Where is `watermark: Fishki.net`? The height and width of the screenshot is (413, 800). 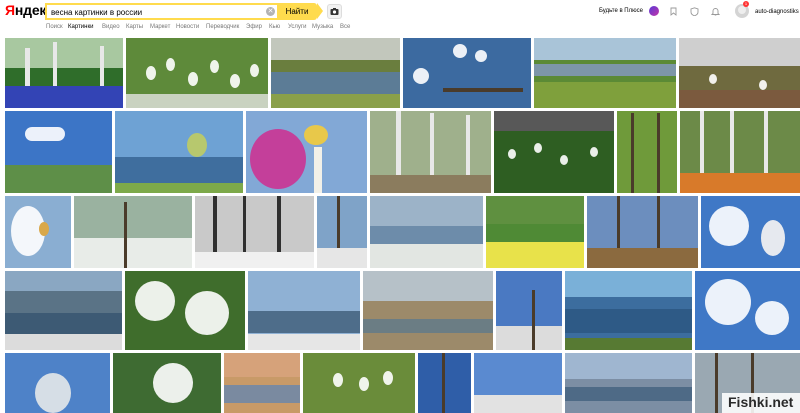 watermark: Fishki.net is located at coordinates (761, 403).